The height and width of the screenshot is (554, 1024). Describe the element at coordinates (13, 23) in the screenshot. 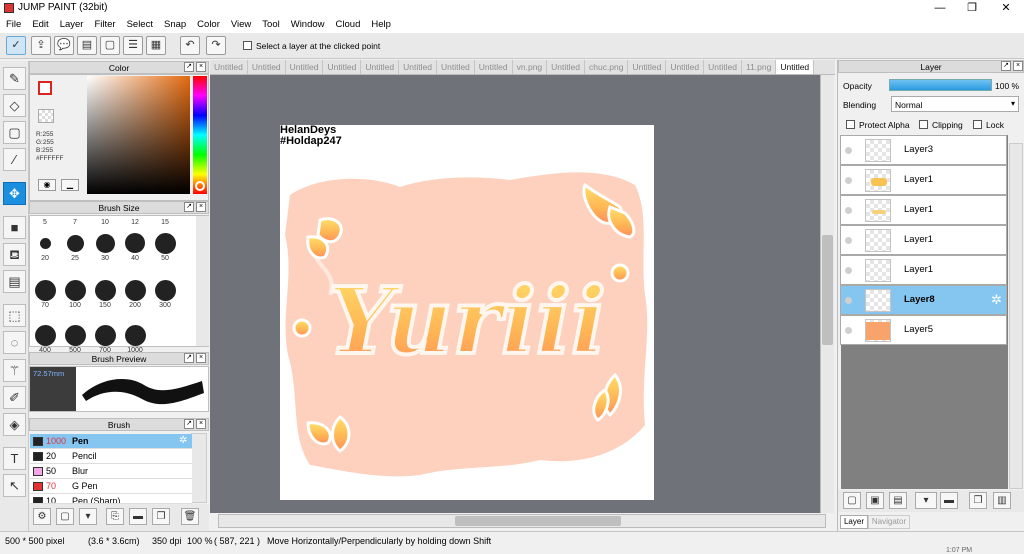

I see `menu-file: File` at that location.